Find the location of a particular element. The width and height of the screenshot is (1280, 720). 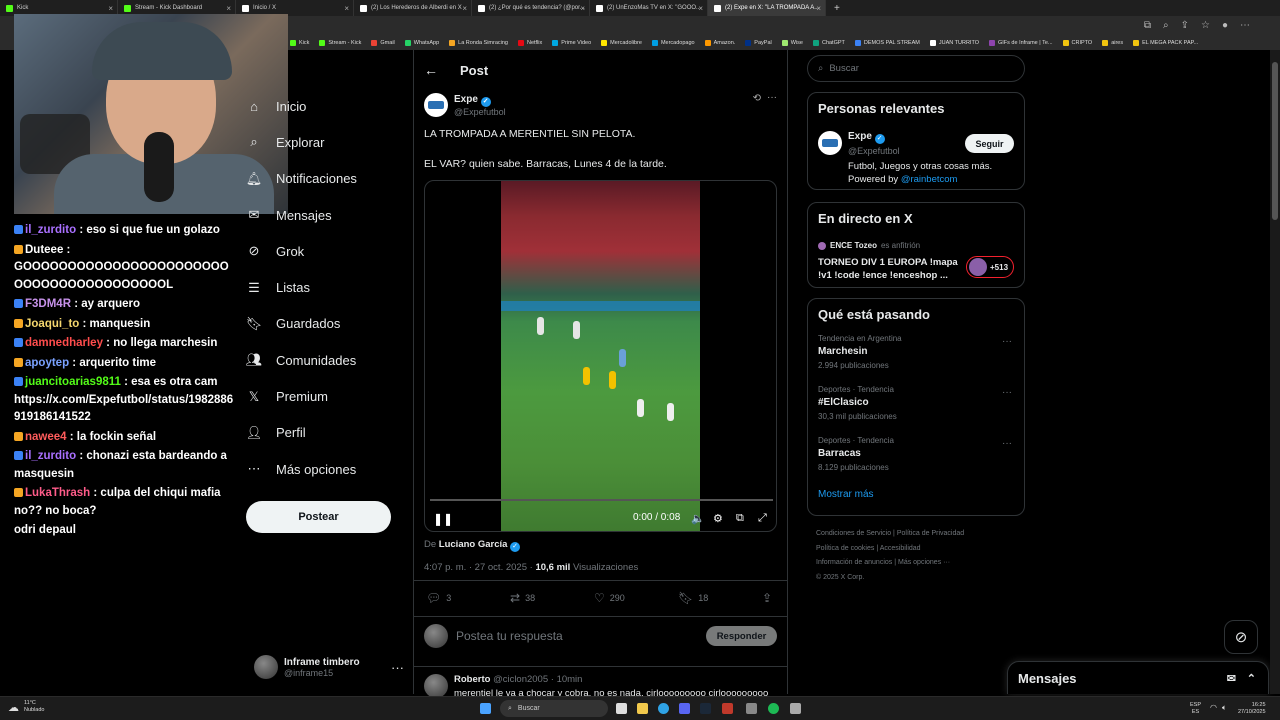

account-switcher: Inframe timbero @inframe15 ··· is located at coordinates (329, 667).